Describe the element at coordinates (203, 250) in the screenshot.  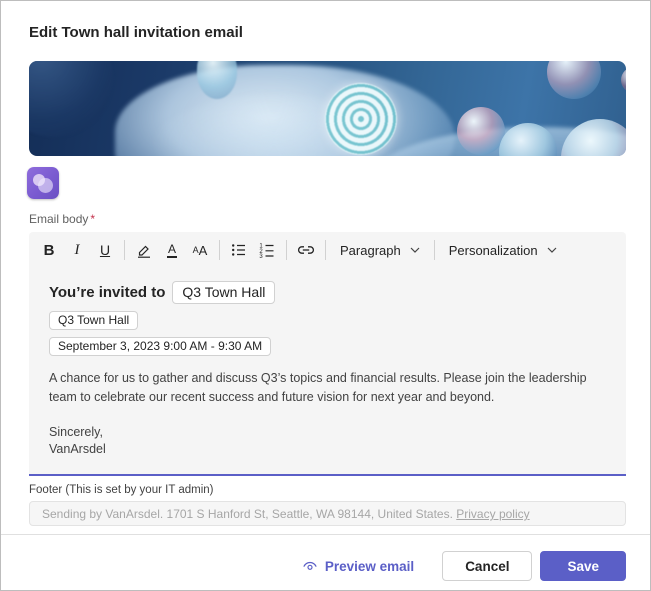
I see `font-size-icon: A` at that location.